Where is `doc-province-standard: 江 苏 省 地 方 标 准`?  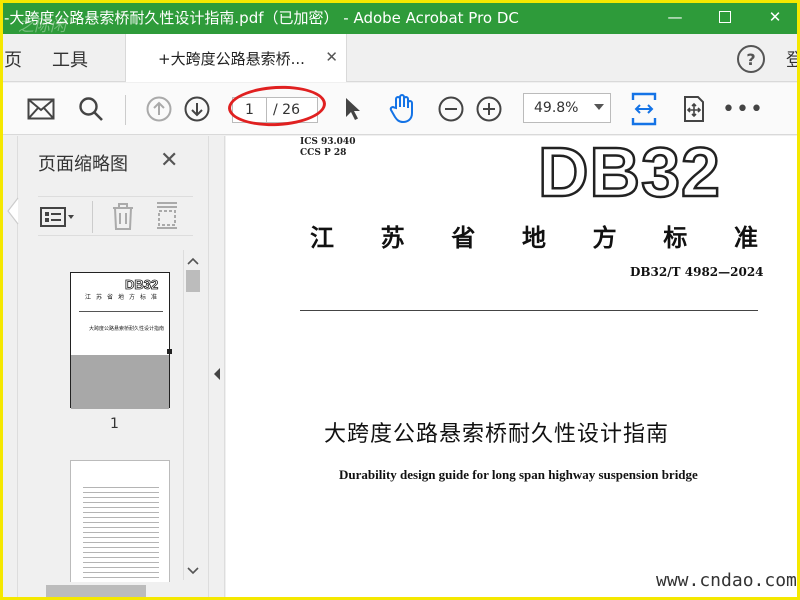 doc-province-standard: 江 苏 省 地 方 标 准 is located at coordinates (534, 235).